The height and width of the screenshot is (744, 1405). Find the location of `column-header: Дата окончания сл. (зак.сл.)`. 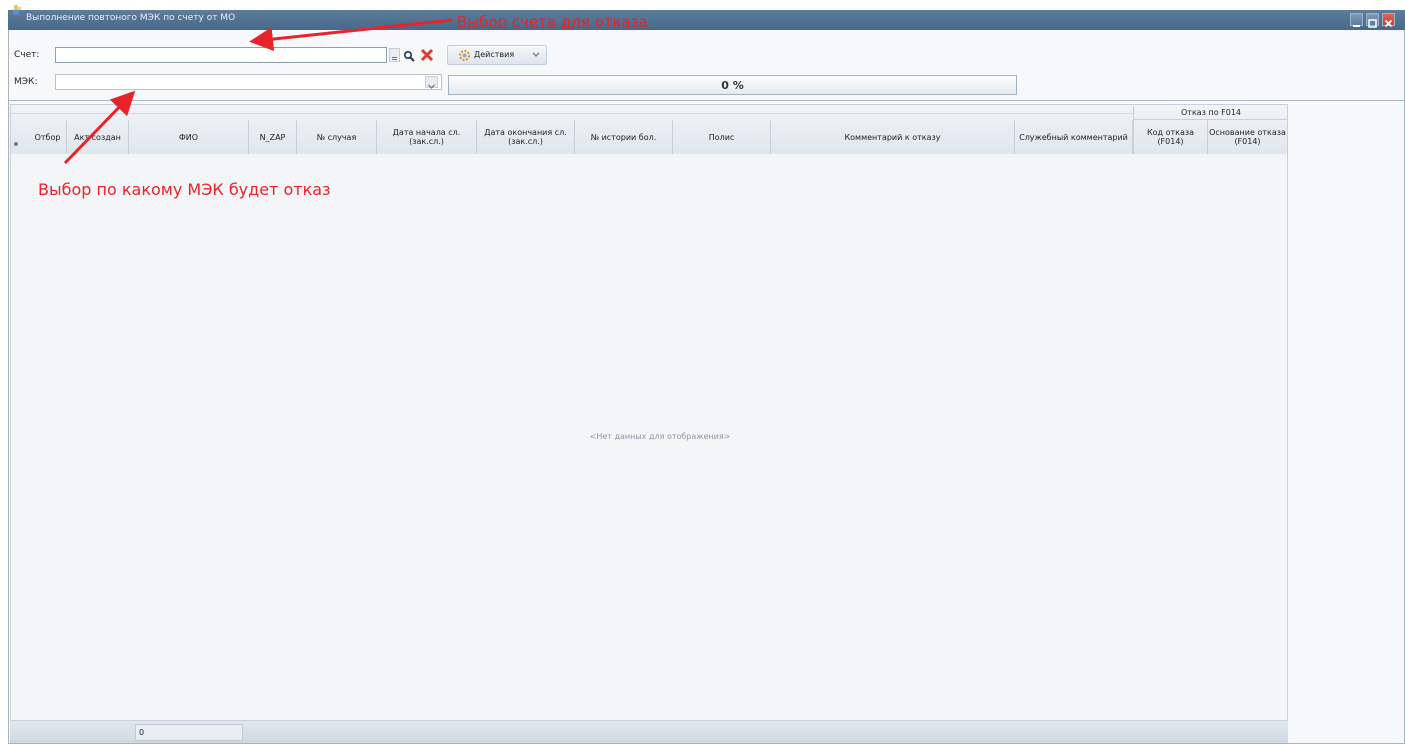

column-header: Дата окончания сл. (зак.сл.) is located at coordinates (526, 137).